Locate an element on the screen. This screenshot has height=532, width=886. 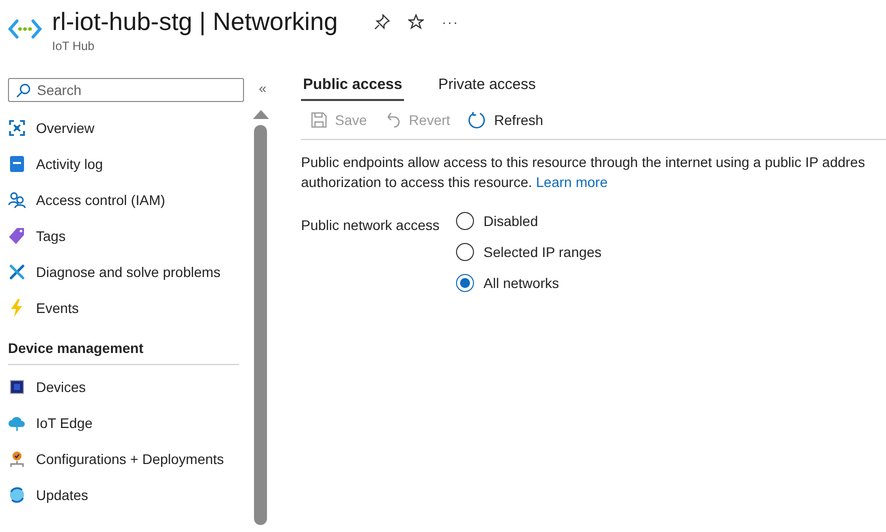
search-icon is located at coordinates (23, 90).